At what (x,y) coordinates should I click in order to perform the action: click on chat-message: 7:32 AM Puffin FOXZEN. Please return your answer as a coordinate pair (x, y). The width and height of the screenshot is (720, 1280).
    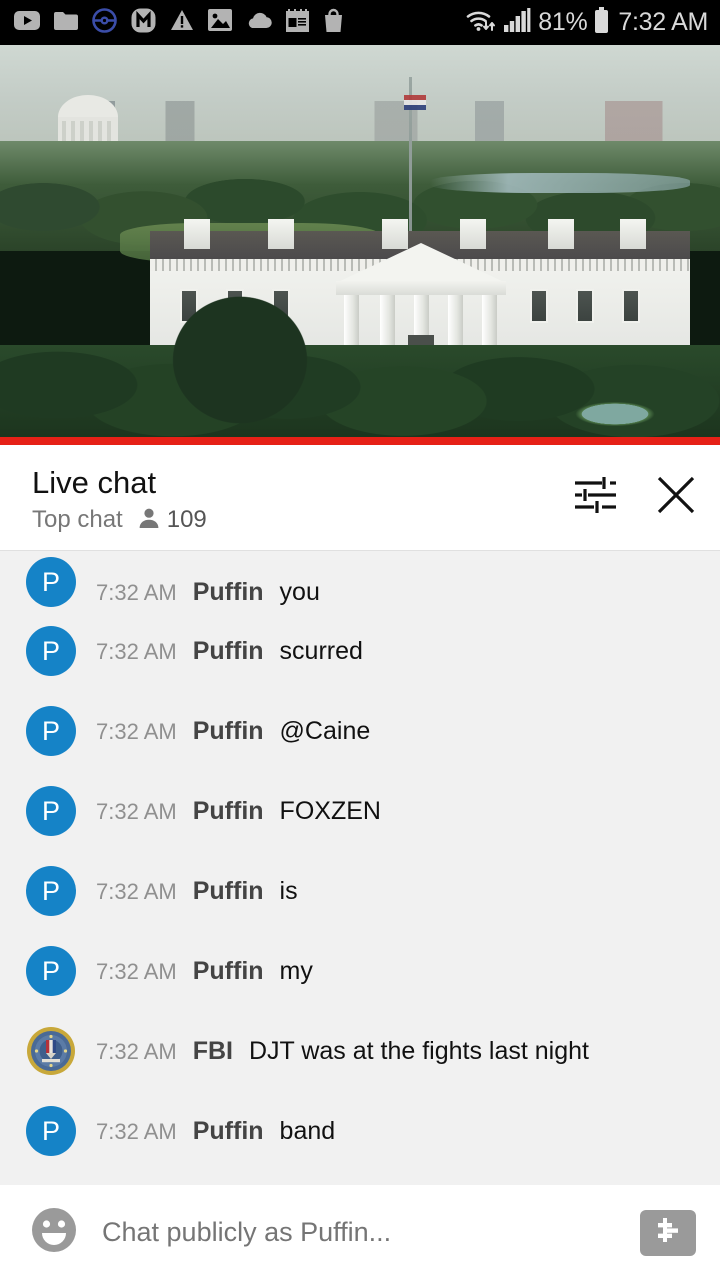
    Looking at the image, I should click on (238, 811).